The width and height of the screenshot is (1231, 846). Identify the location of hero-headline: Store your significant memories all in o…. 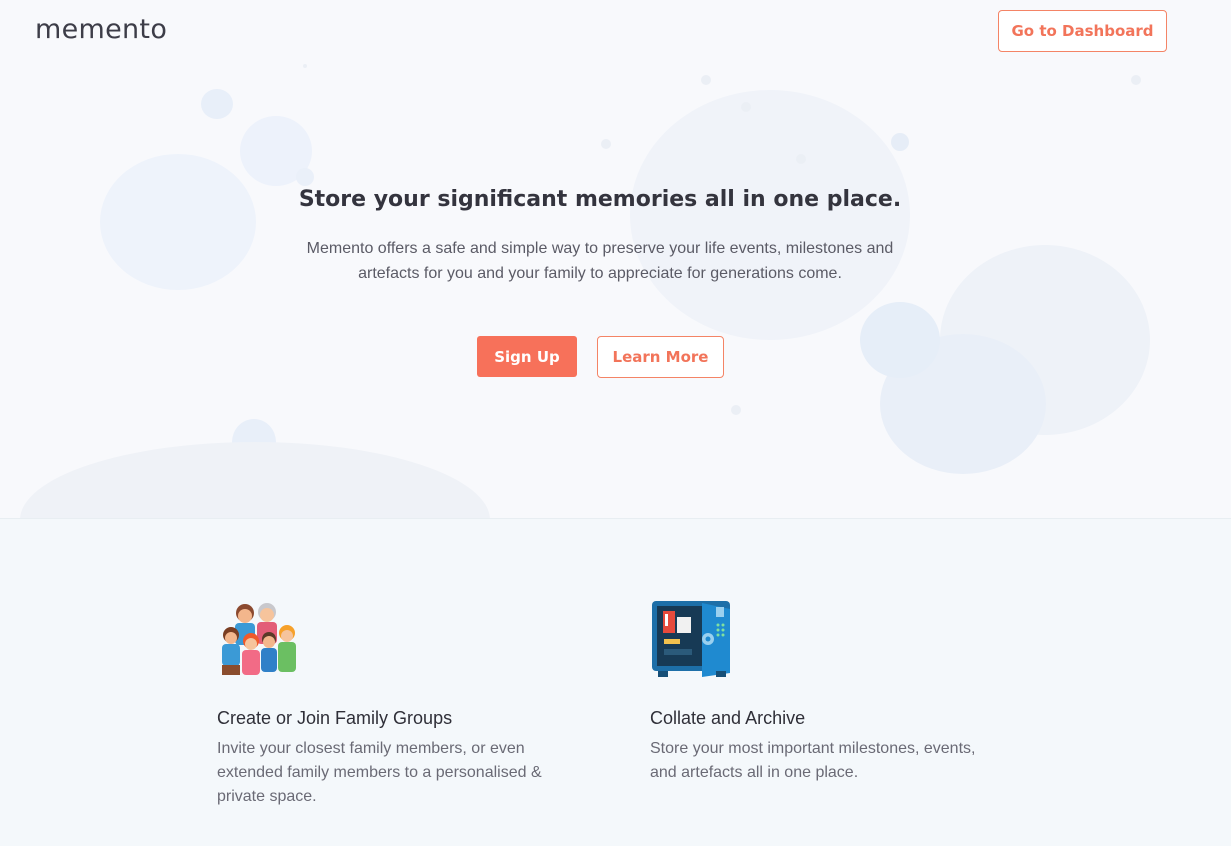
(600, 199).